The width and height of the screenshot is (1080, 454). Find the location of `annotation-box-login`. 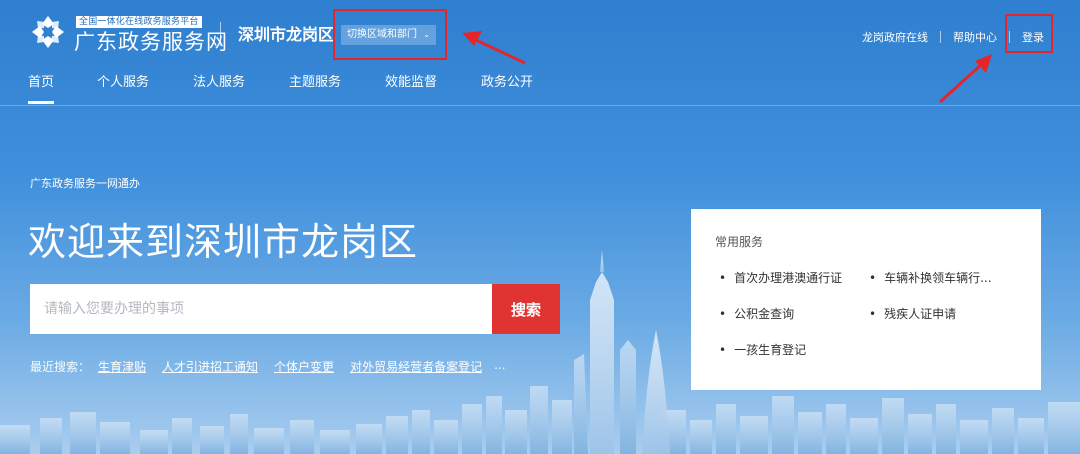

annotation-box-login is located at coordinates (1029, 33).